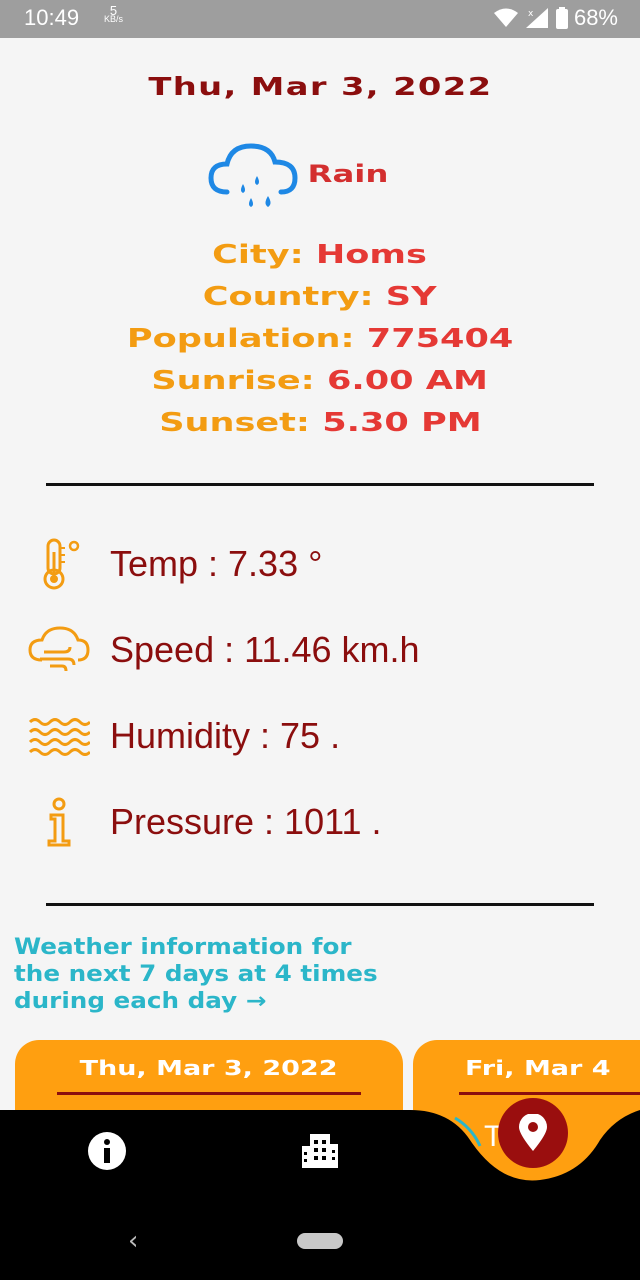  Describe the element at coordinates (561, 18) in the screenshot. I see `battery-icon` at that location.